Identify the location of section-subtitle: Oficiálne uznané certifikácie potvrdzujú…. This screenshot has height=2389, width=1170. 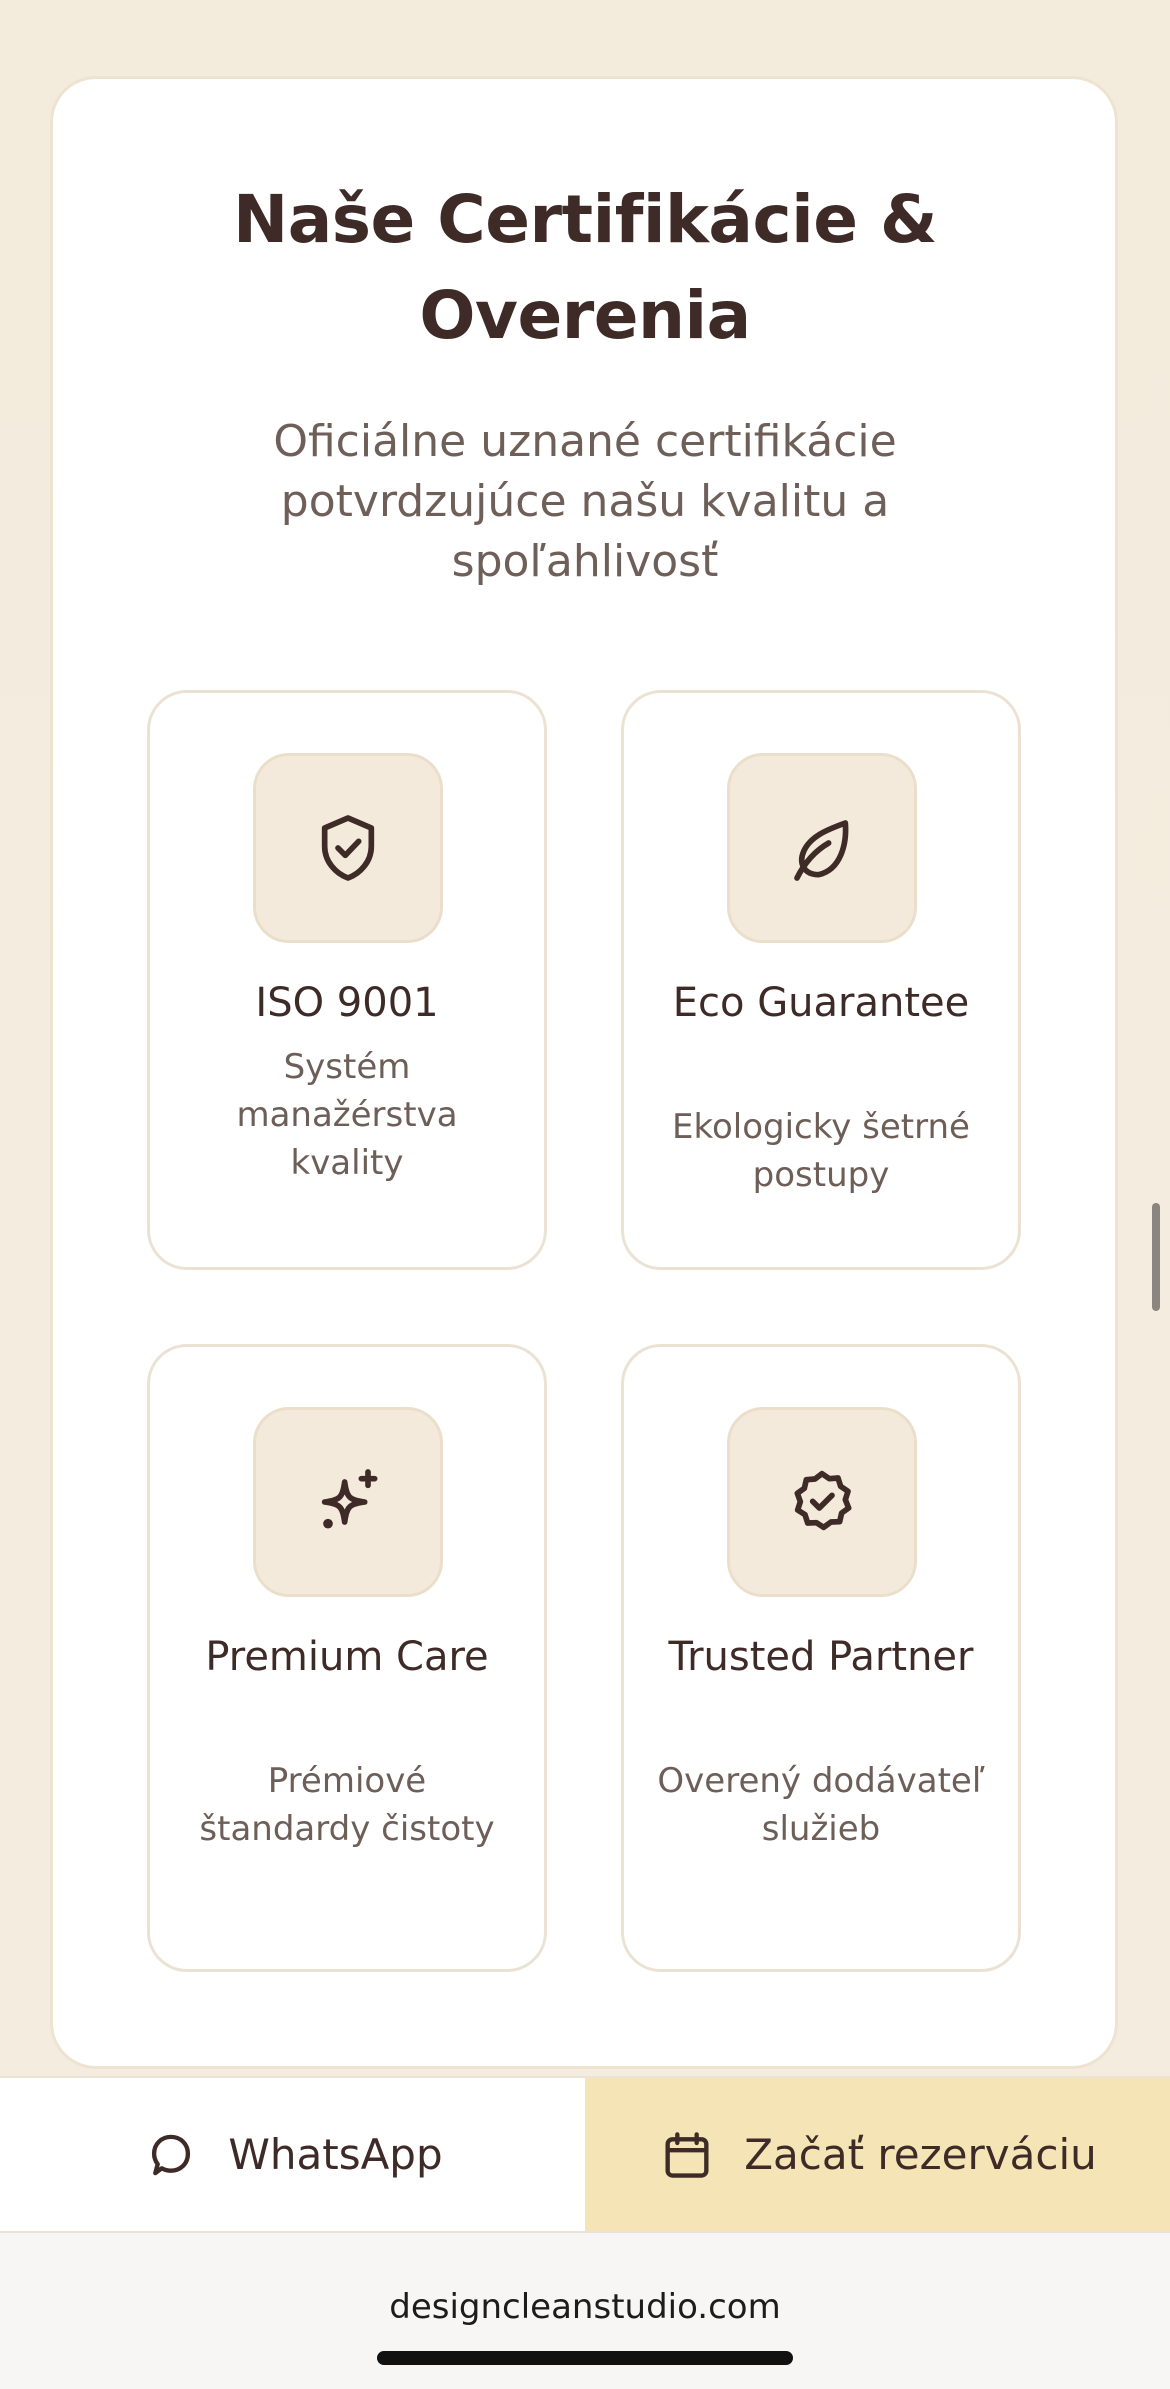
(585, 501).